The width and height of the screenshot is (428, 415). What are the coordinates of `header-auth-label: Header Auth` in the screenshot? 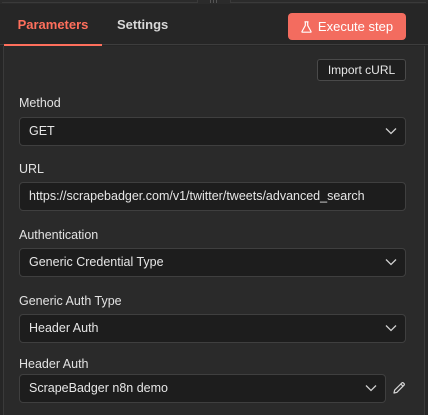 It's located at (54, 364).